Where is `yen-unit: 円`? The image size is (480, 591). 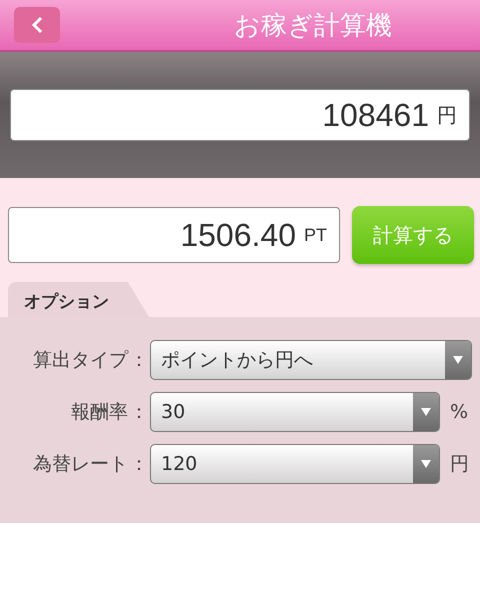
yen-unit: 円 is located at coordinates (447, 116).